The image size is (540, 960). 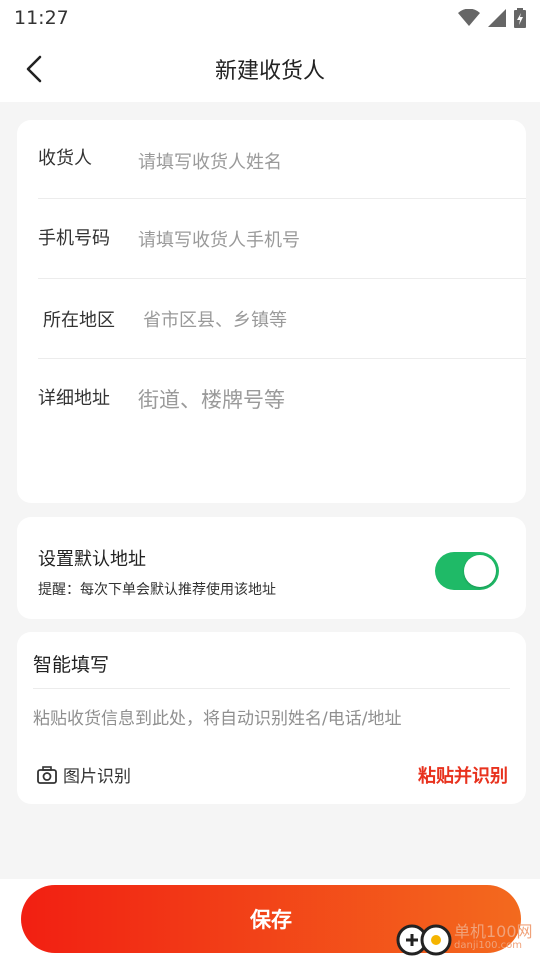 What do you see at coordinates (469, 17) in the screenshot?
I see `wifi-icon` at bounding box center [469, 17].